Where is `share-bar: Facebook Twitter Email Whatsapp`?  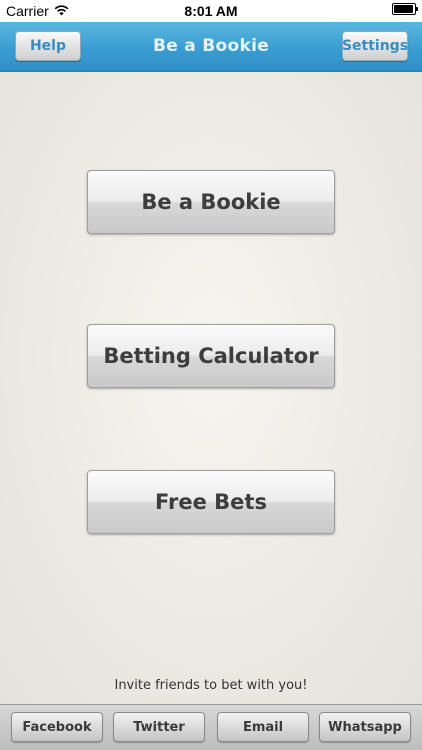 share-bar: Facebook Twitter Email Whatsapp is located at coordinates (211, 727).